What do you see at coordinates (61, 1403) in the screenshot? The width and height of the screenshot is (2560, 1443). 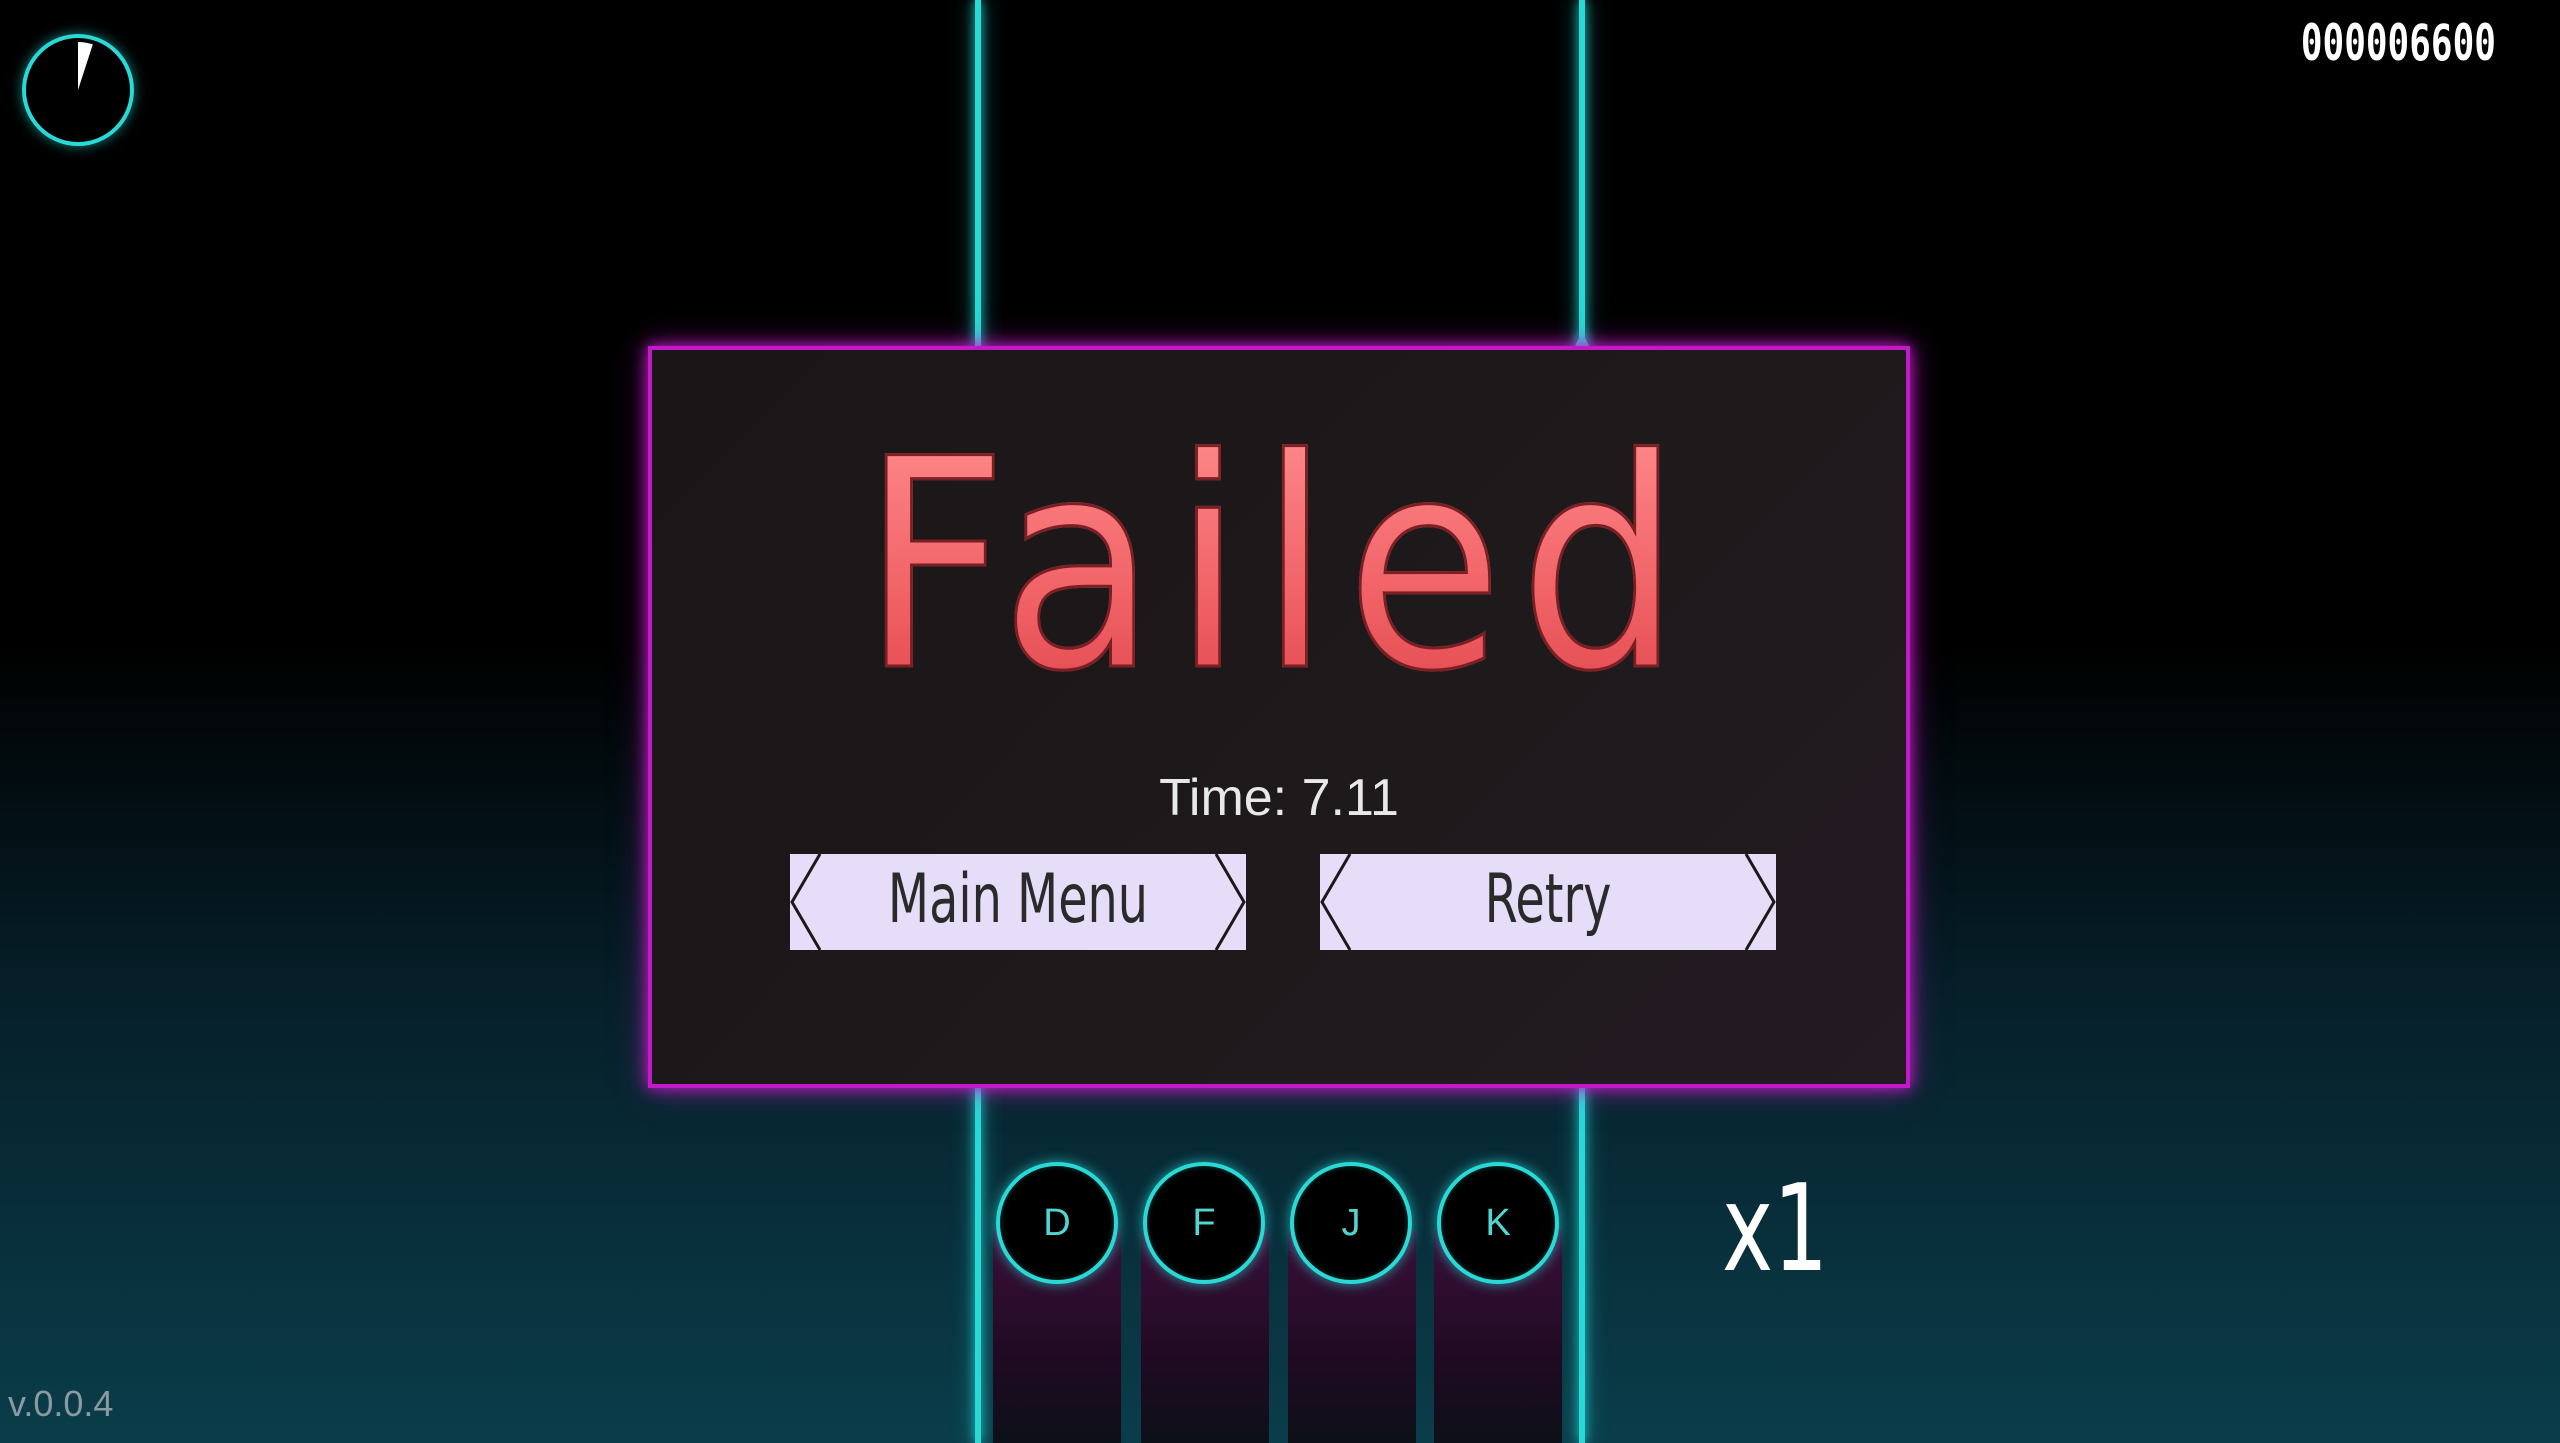 I see `version-label: v.0.0.4` at bounding box center [61, 1403].